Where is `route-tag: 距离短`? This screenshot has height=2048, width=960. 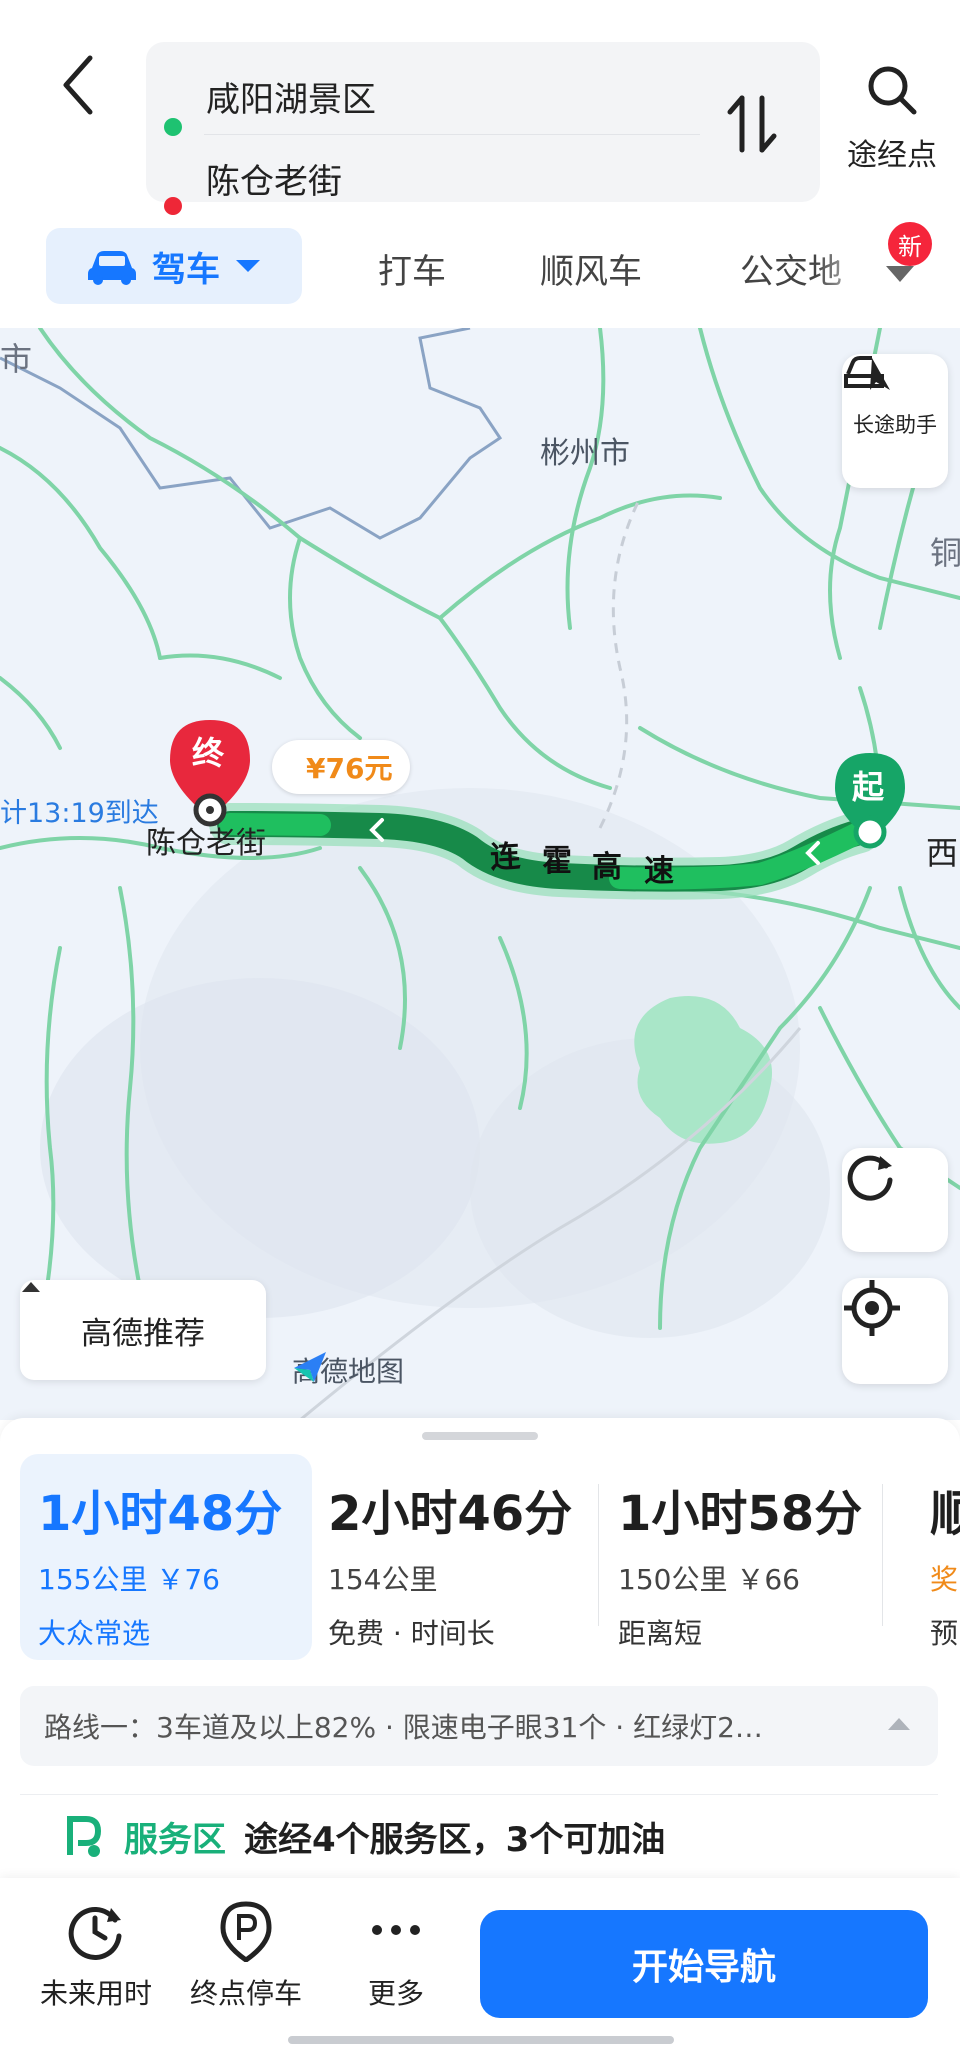 route-tag: 距离短 is located at coordinates (660, 1633).